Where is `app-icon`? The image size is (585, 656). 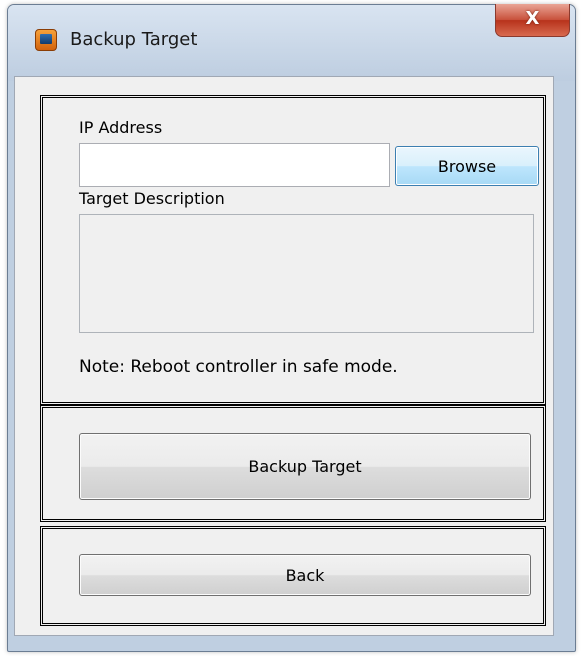
app-icon is located at coordinates (46, 40).